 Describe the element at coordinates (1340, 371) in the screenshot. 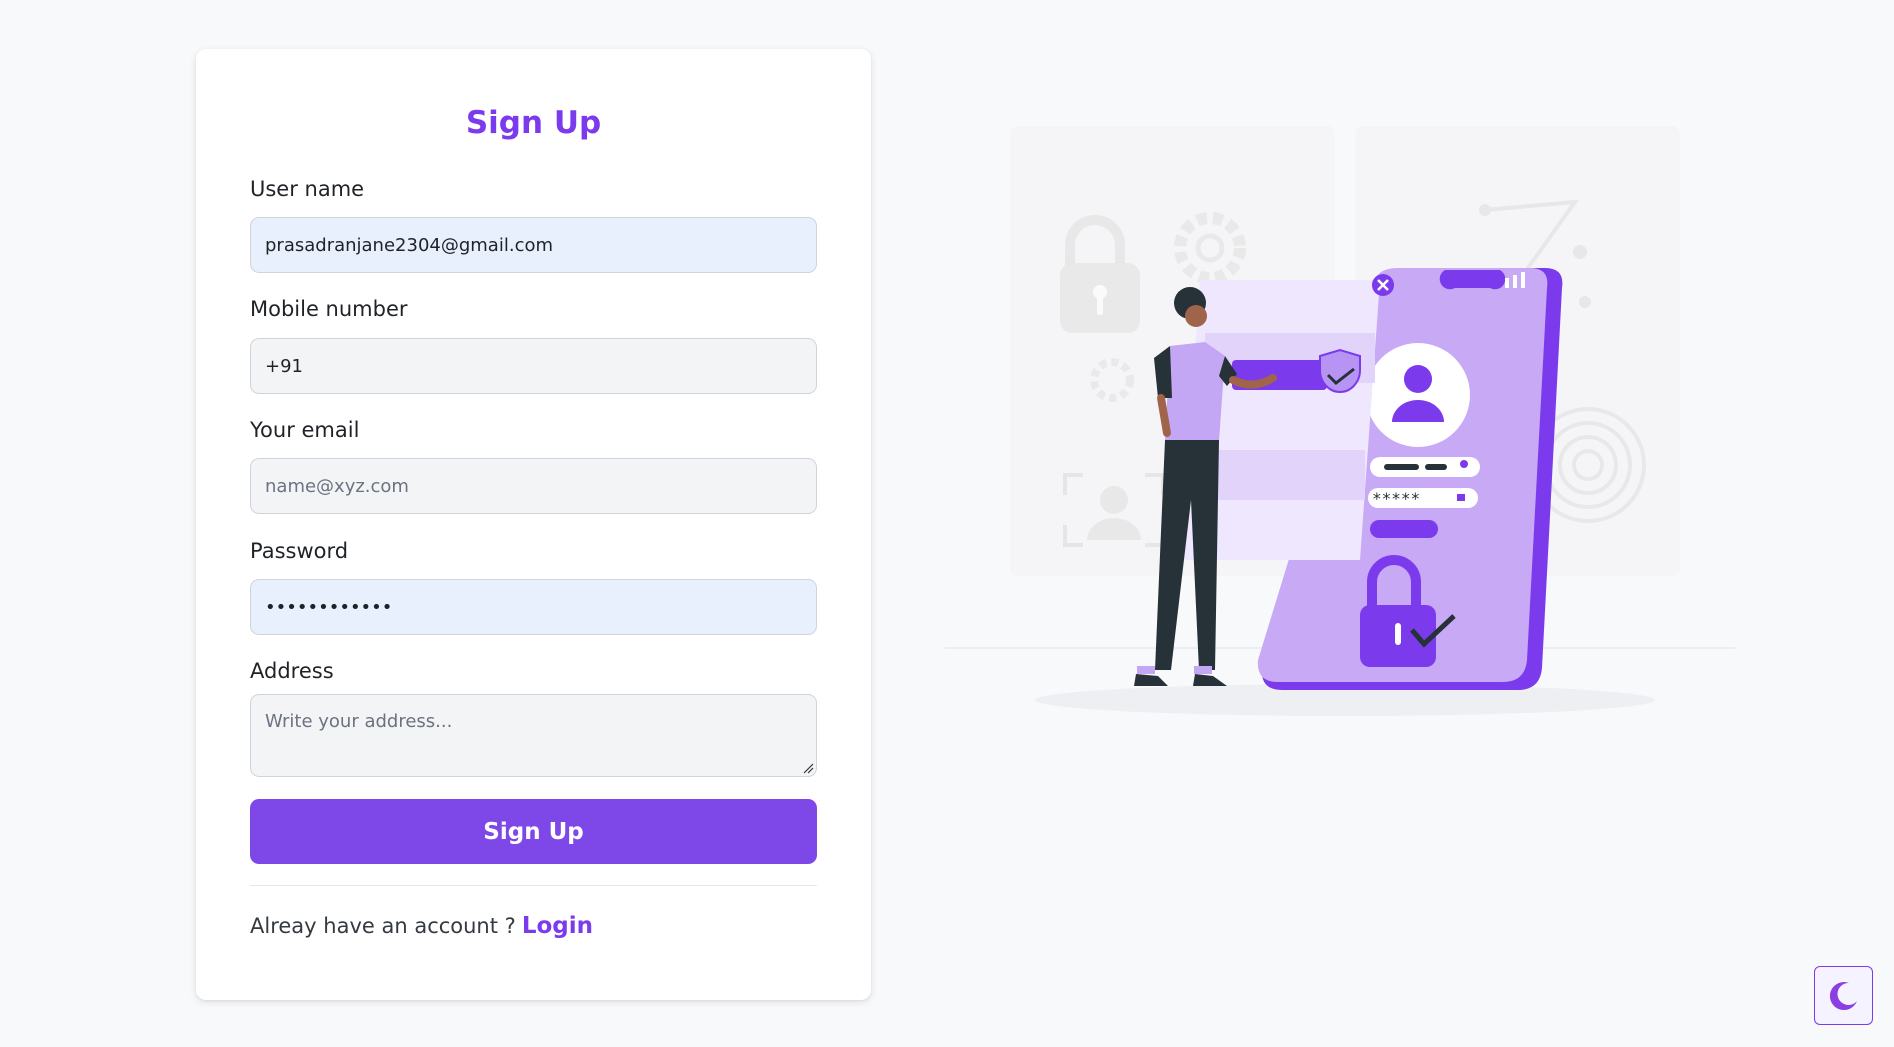

I see `shield-icon` at that location.